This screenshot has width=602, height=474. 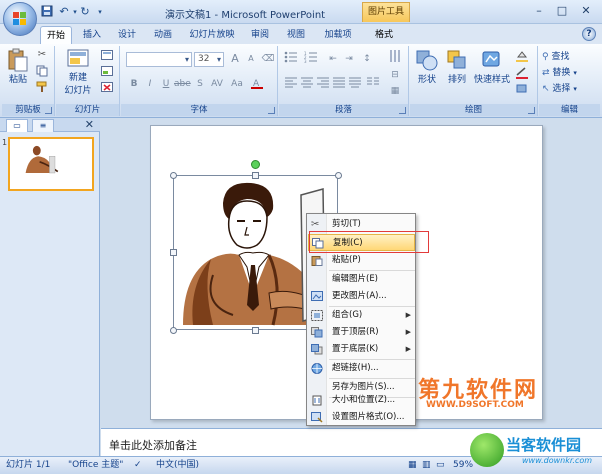 What do you see at coordinates (107, 88) in the screenshot?
I see `delete-slide-icon` at bounding box center [107, 88].